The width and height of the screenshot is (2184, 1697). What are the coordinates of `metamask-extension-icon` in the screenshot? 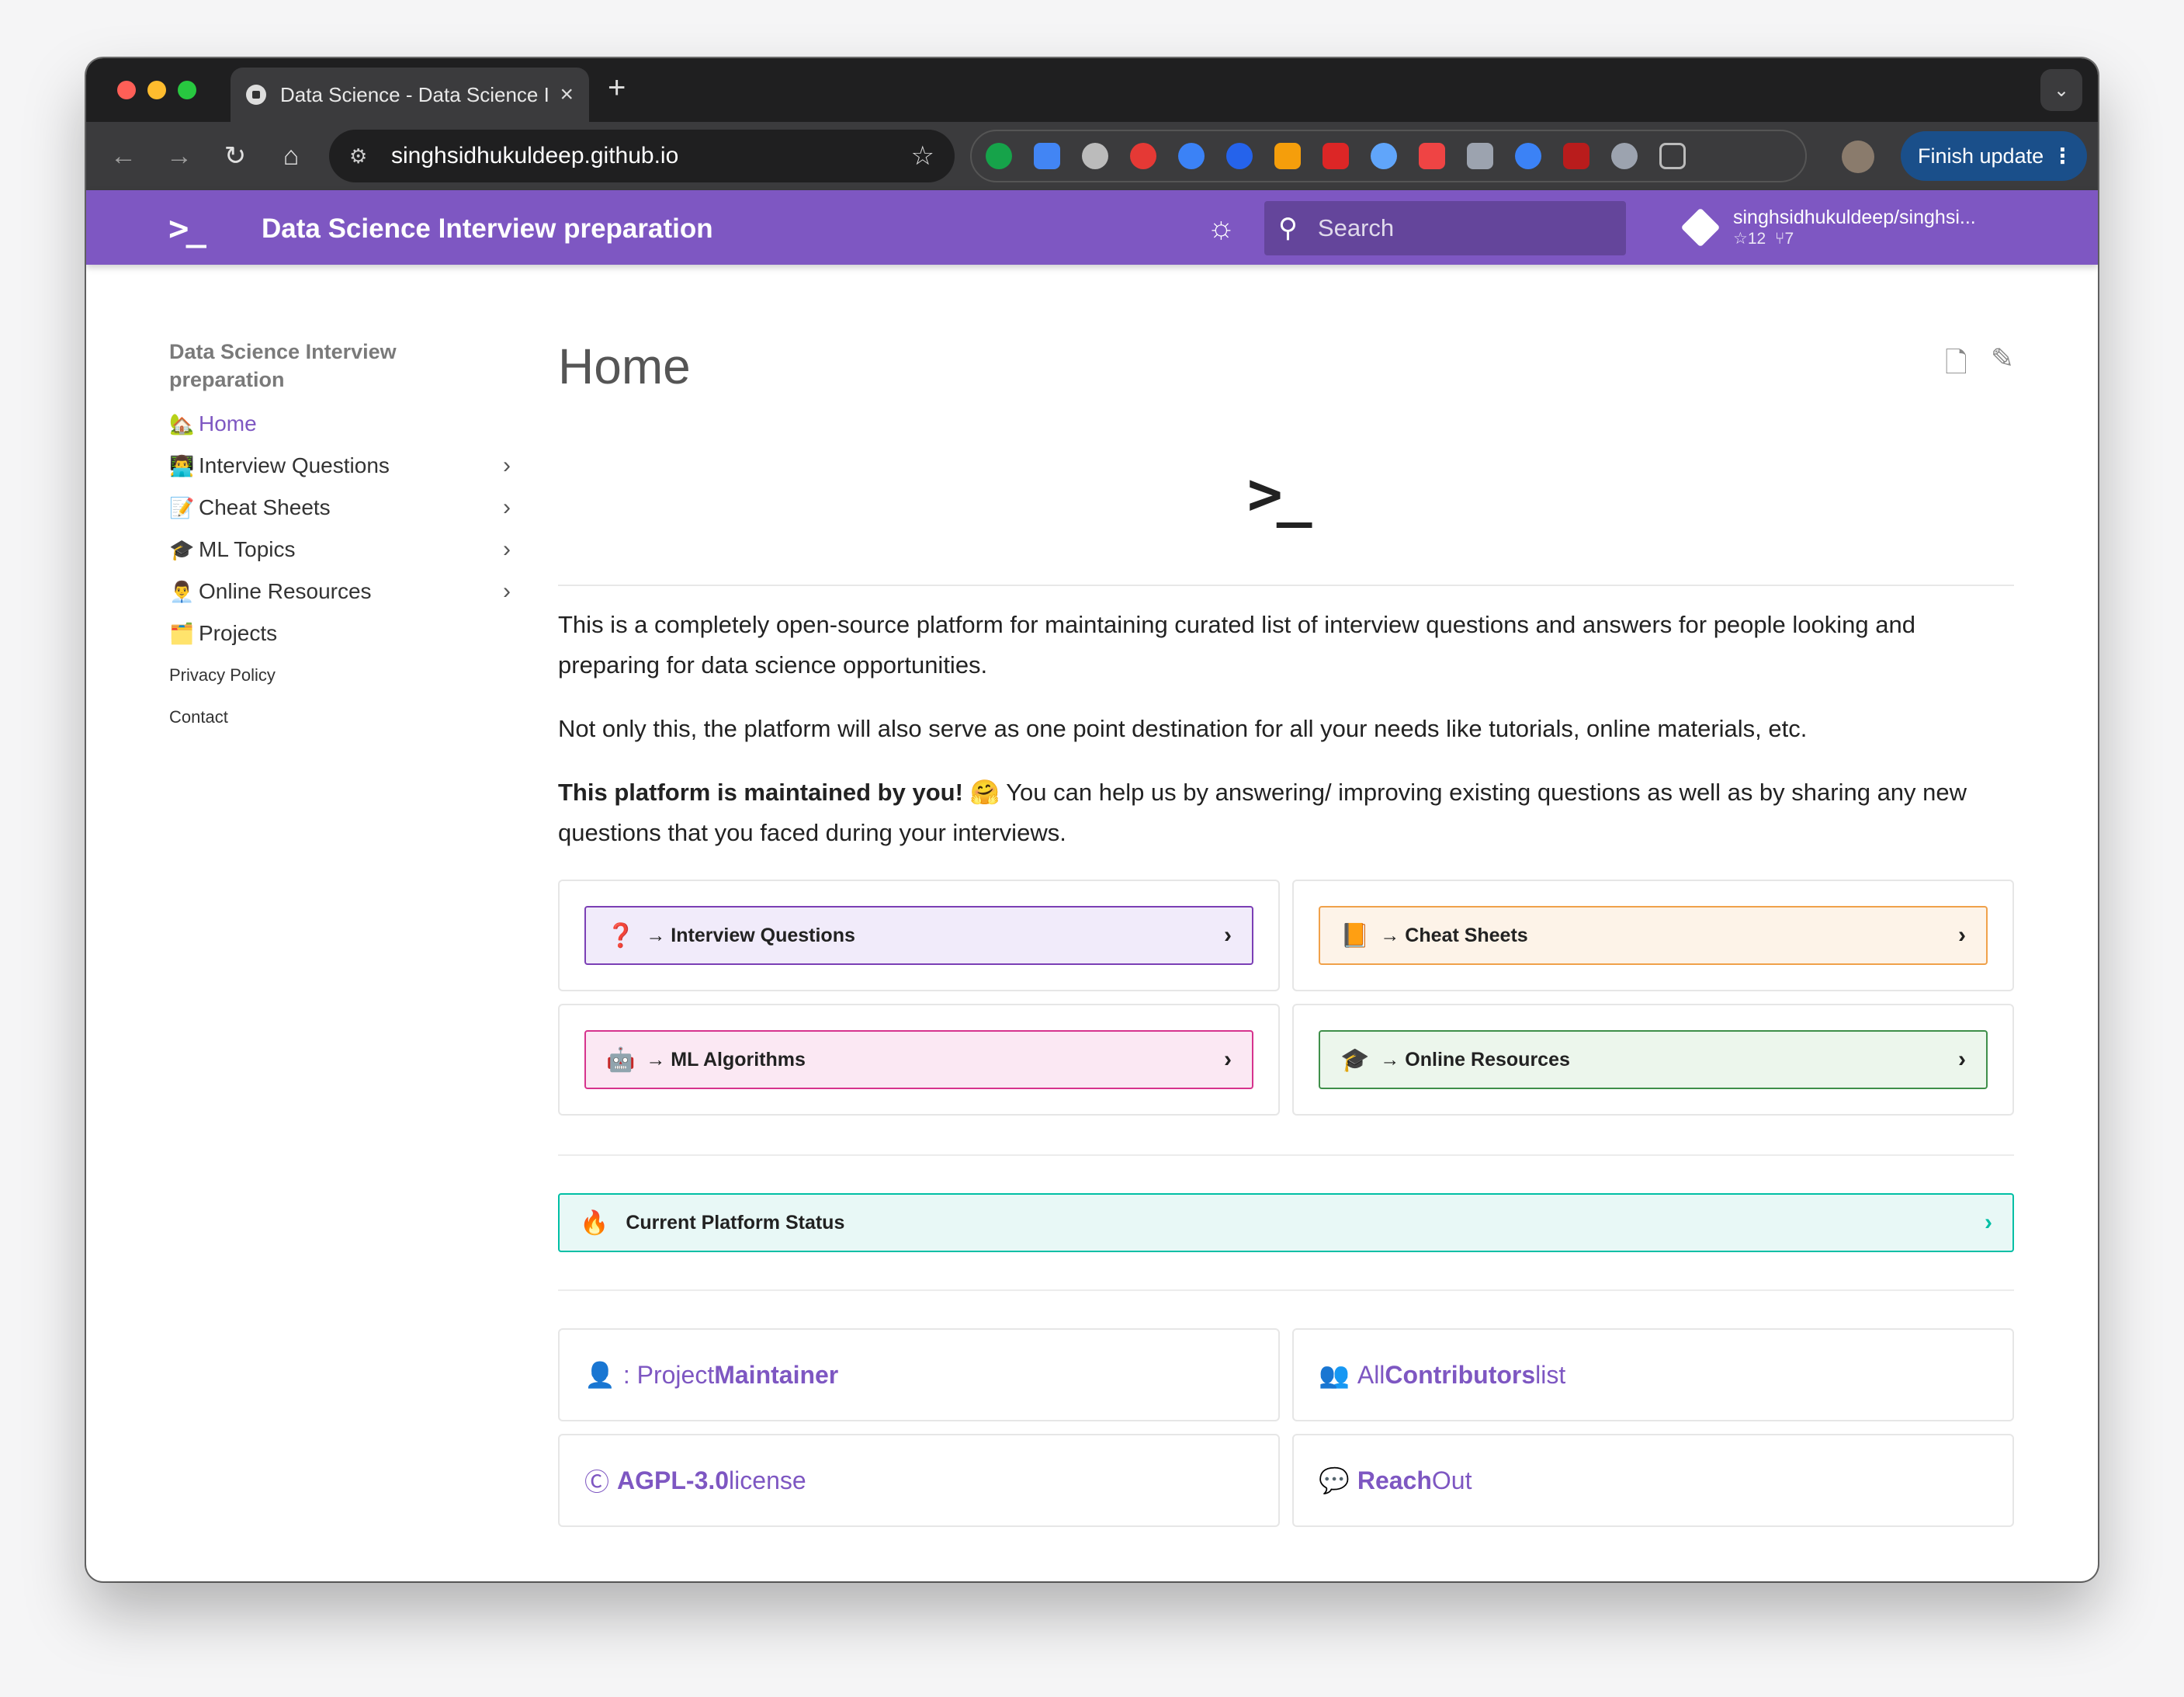 It's located at (1288, 156).